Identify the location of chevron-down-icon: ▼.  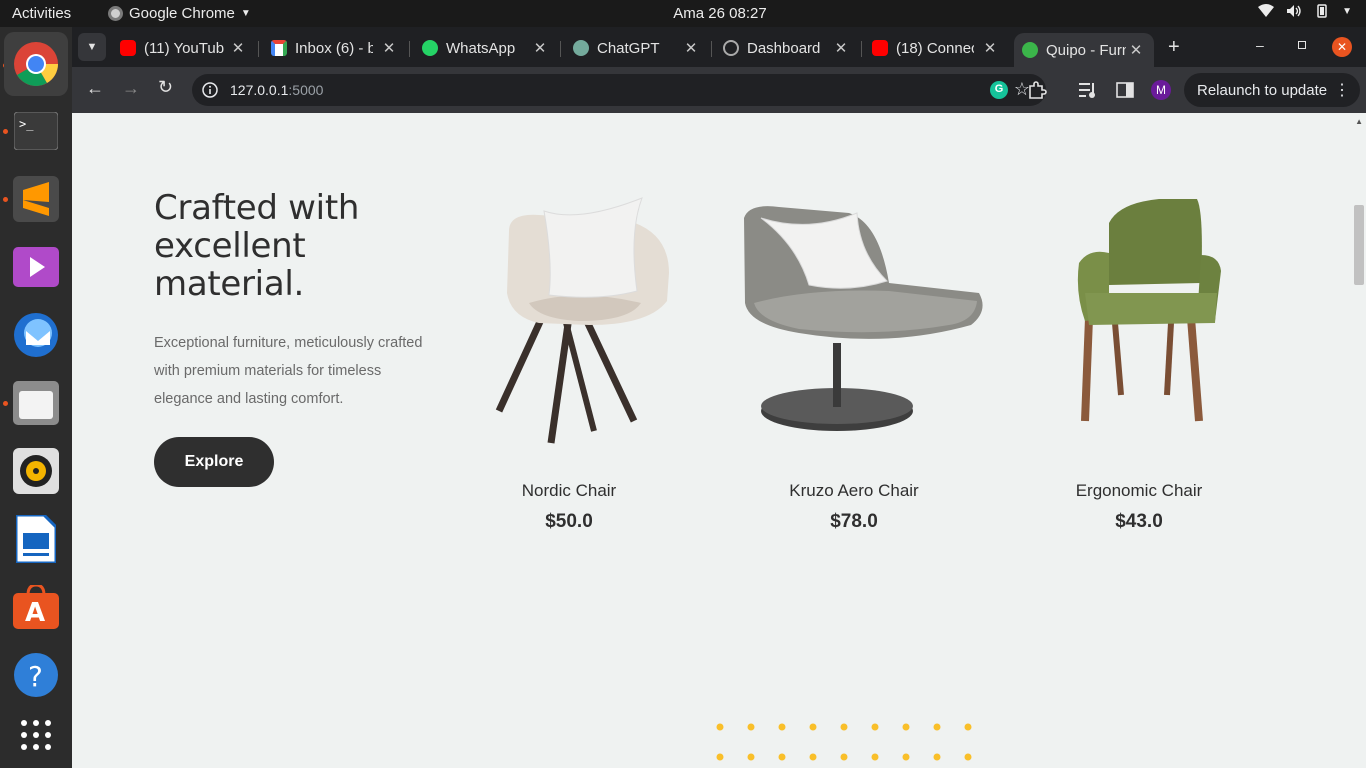
(92, 47).